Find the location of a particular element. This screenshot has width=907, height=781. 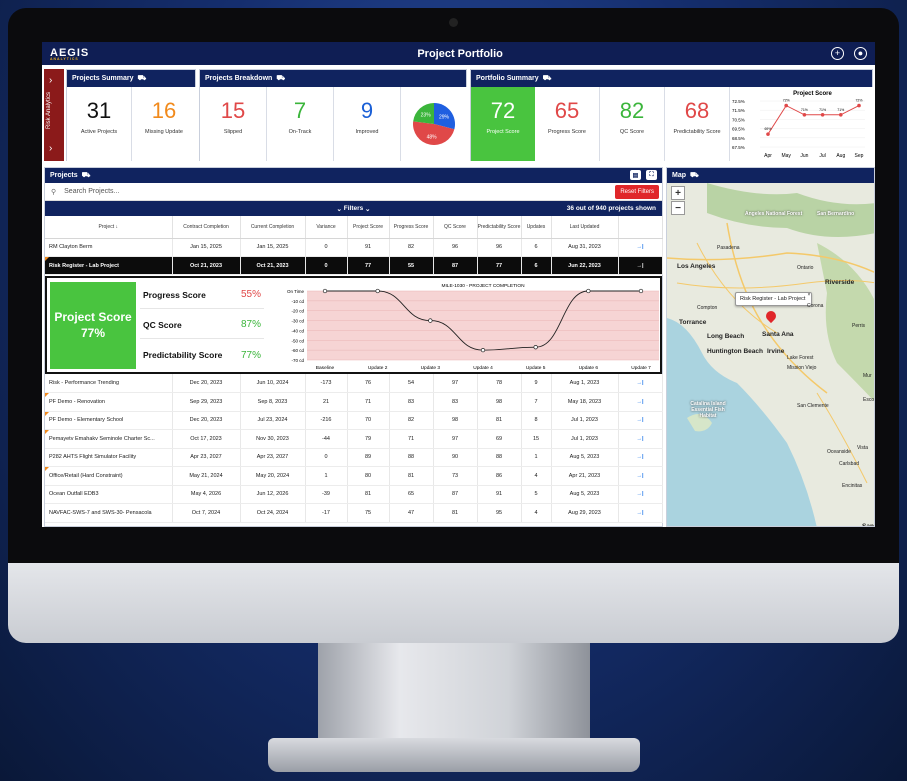

cell-qc: 97 is located at coordinates (455, 383).